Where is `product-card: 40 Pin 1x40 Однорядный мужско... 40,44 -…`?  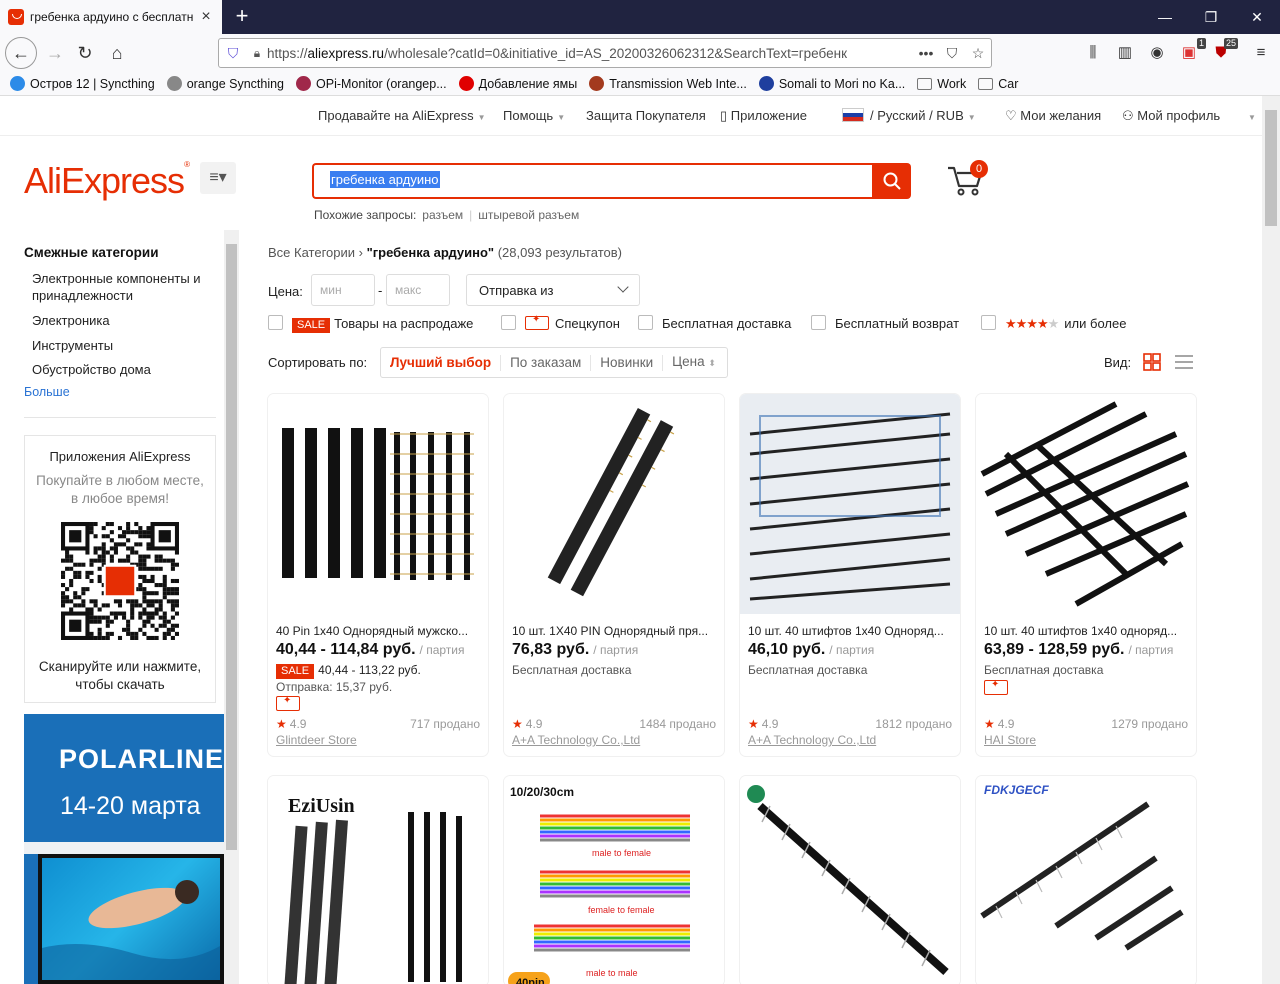 product-card: 40 Pin 1x40 Однорядный мужско... 40,44 -… is located at coordinates (378, 575).